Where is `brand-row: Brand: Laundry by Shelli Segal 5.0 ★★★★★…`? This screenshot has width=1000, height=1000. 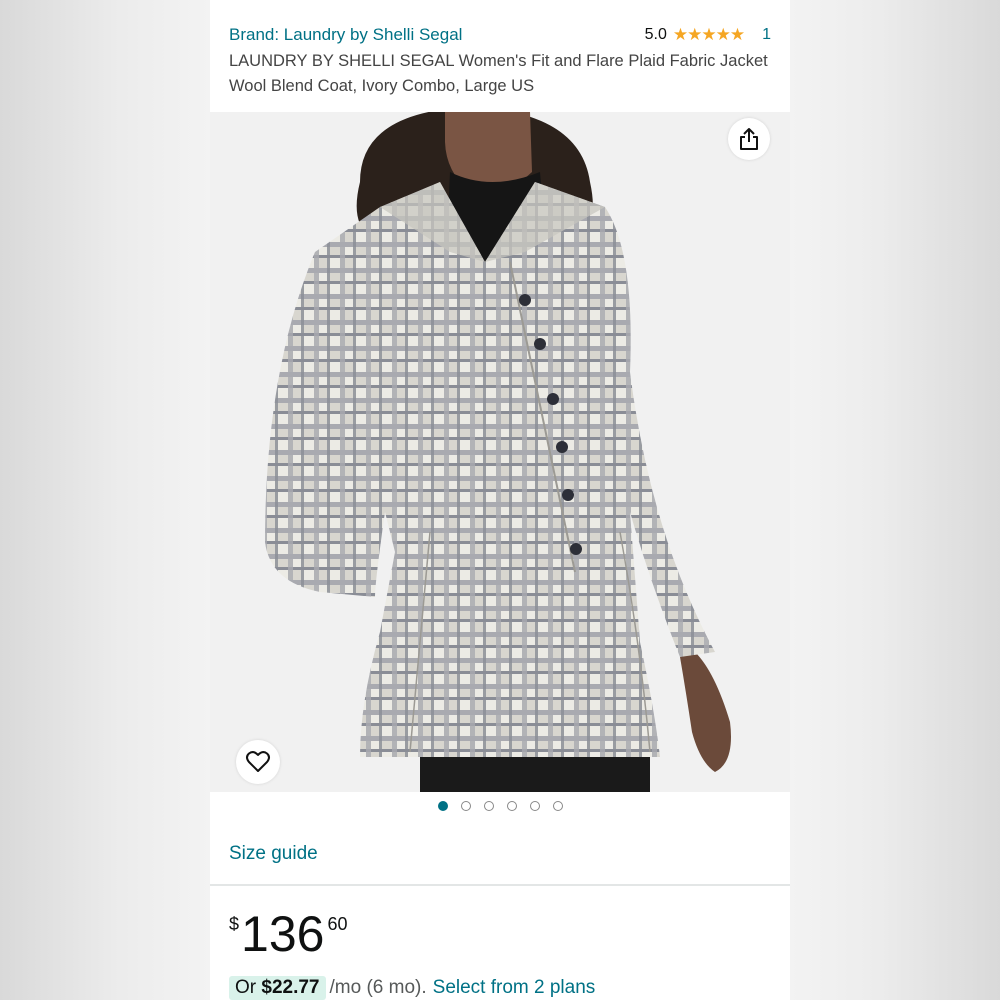
brand-row: Brand: Laundry by Shelli Segal 5.0 ★★★★★… is located at coordinates (500, 35).